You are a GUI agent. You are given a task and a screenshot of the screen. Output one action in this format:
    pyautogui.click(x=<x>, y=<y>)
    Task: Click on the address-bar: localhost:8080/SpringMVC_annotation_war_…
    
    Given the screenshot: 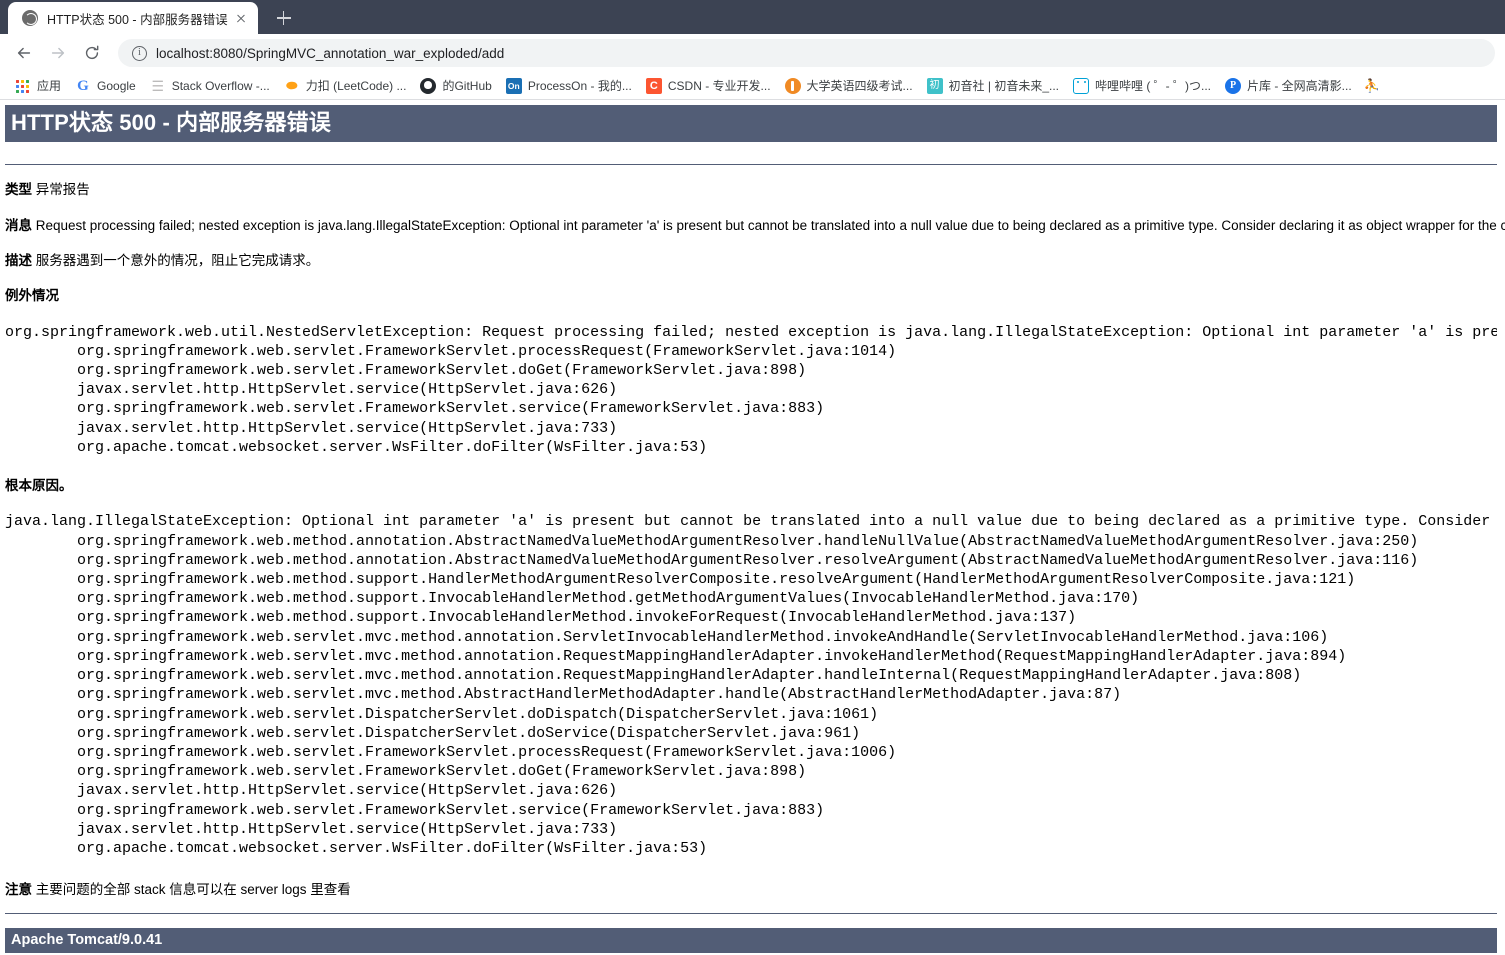 What is the action you would take?
    pyautogui.click(x=806, y=53)
    